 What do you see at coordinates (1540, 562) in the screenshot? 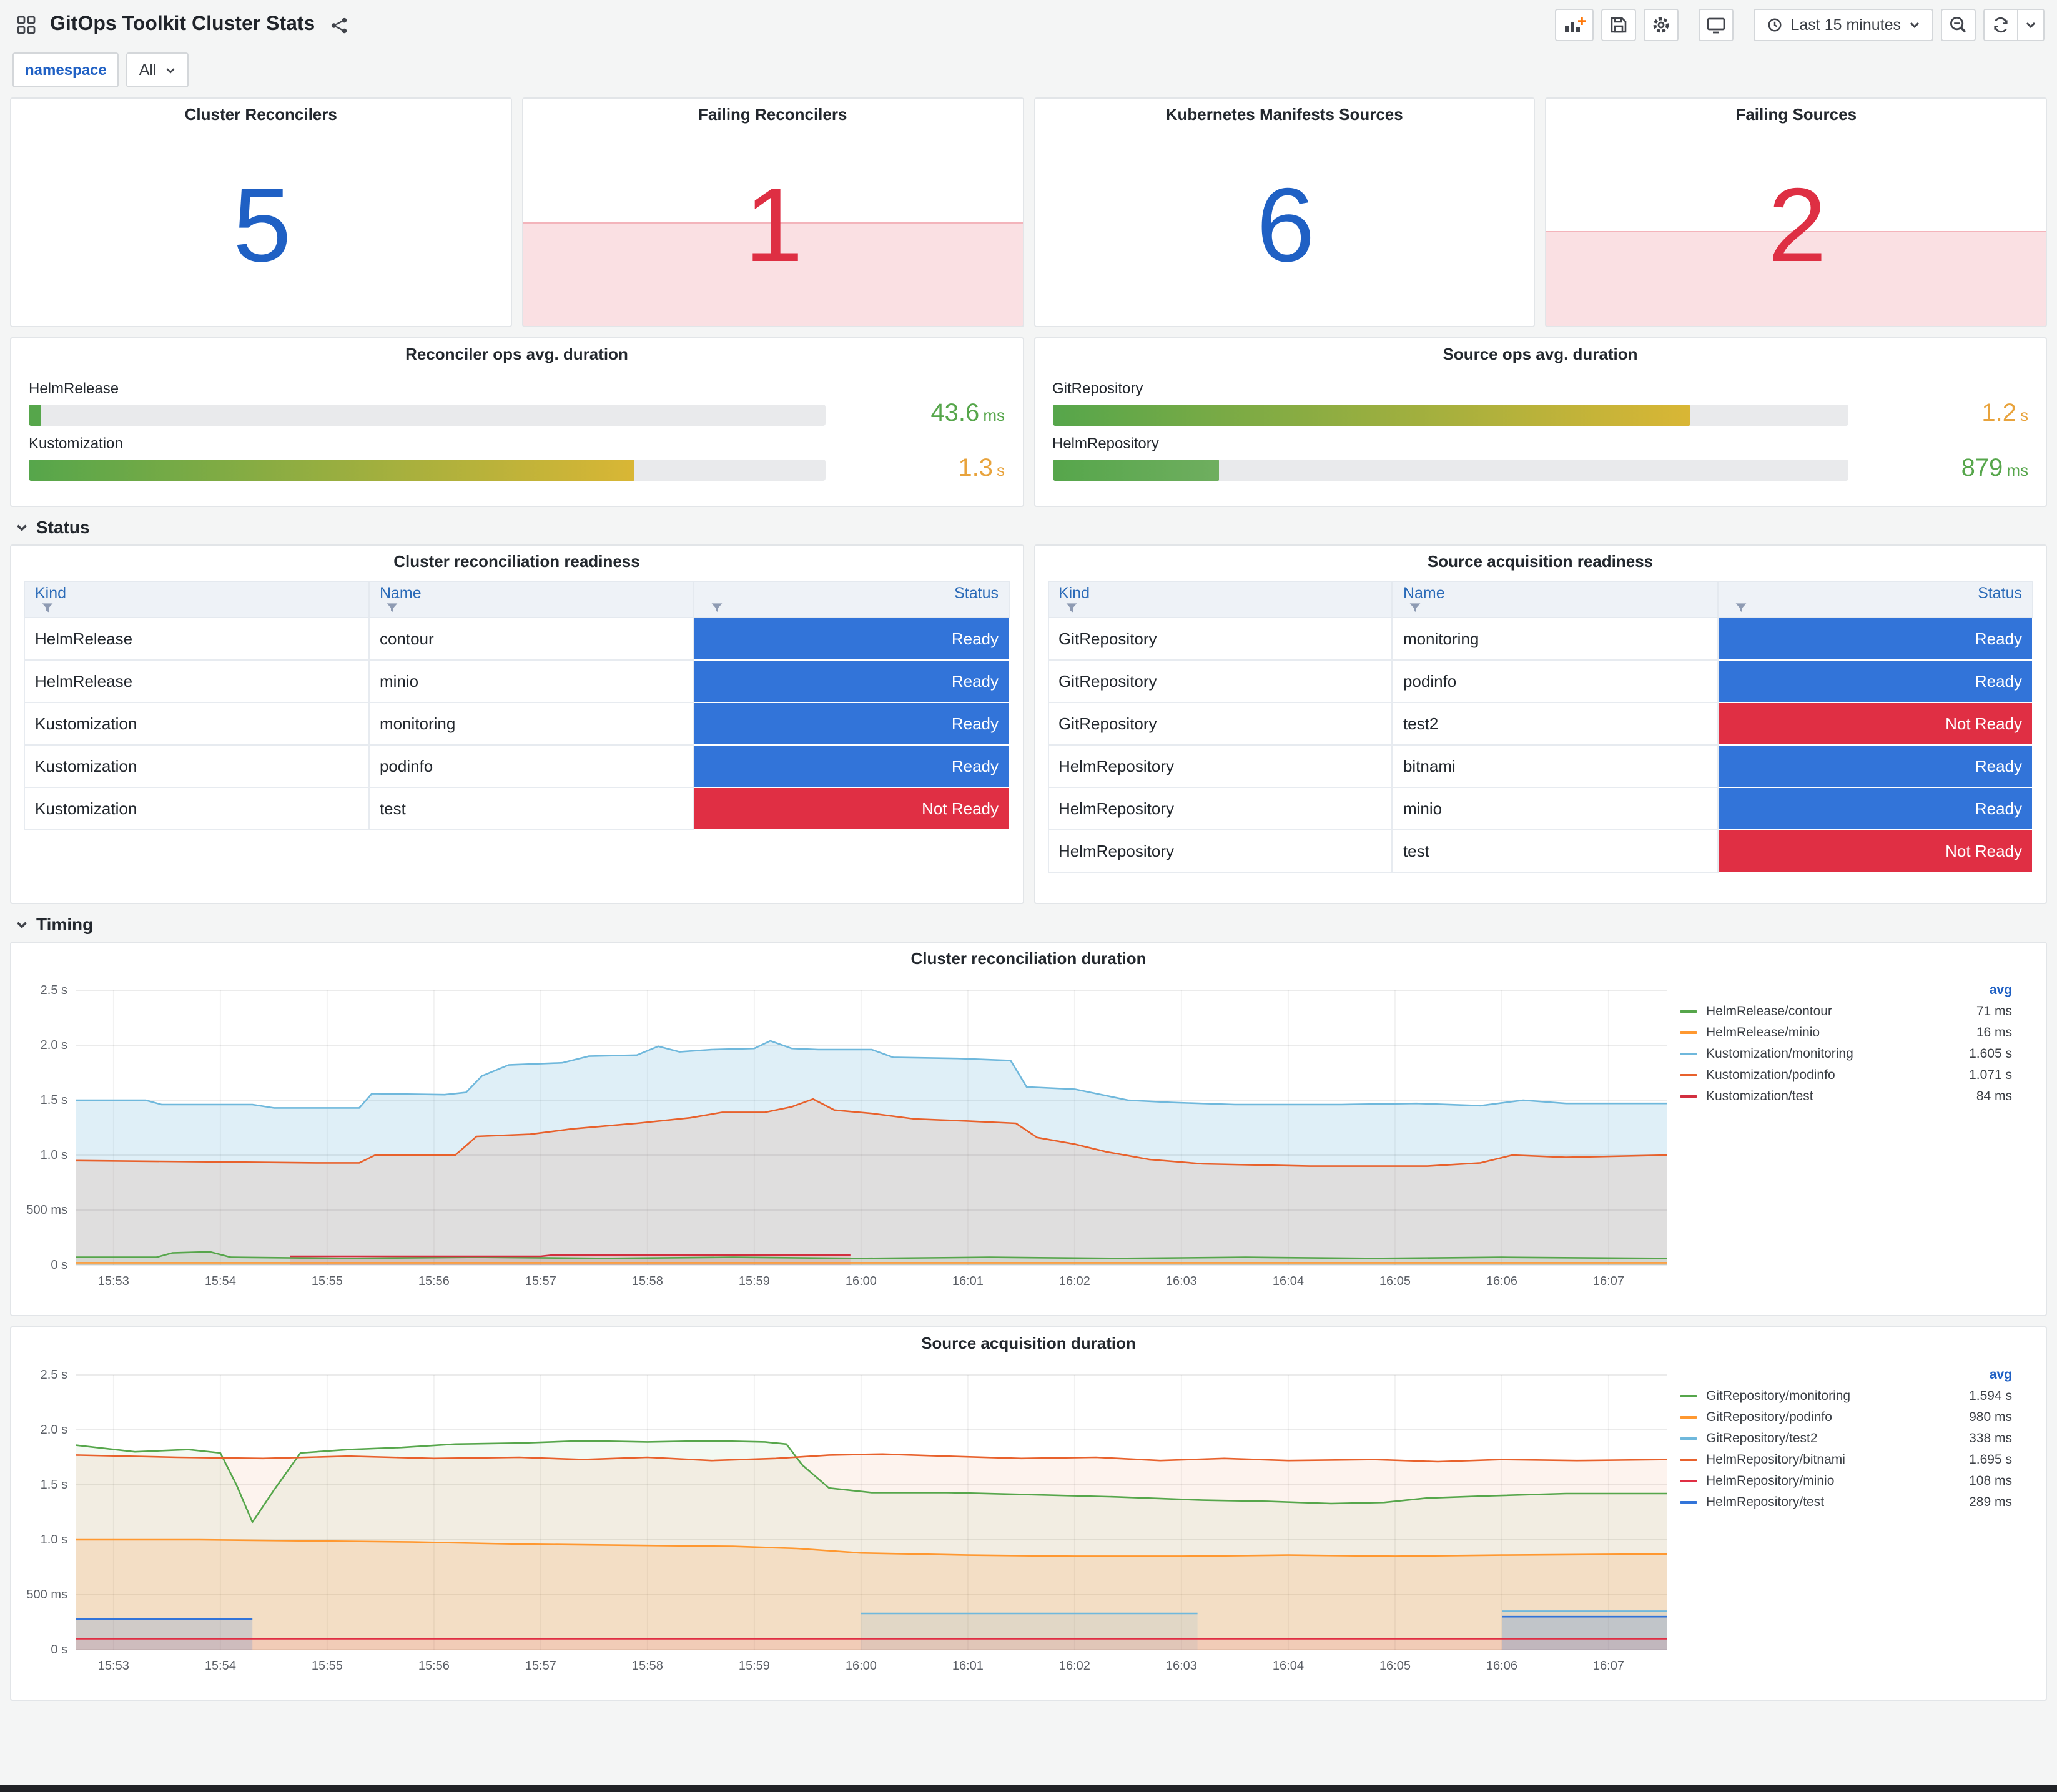
I see `panel-title: Source acquisition readiness` at bounding box center [1540, 562].